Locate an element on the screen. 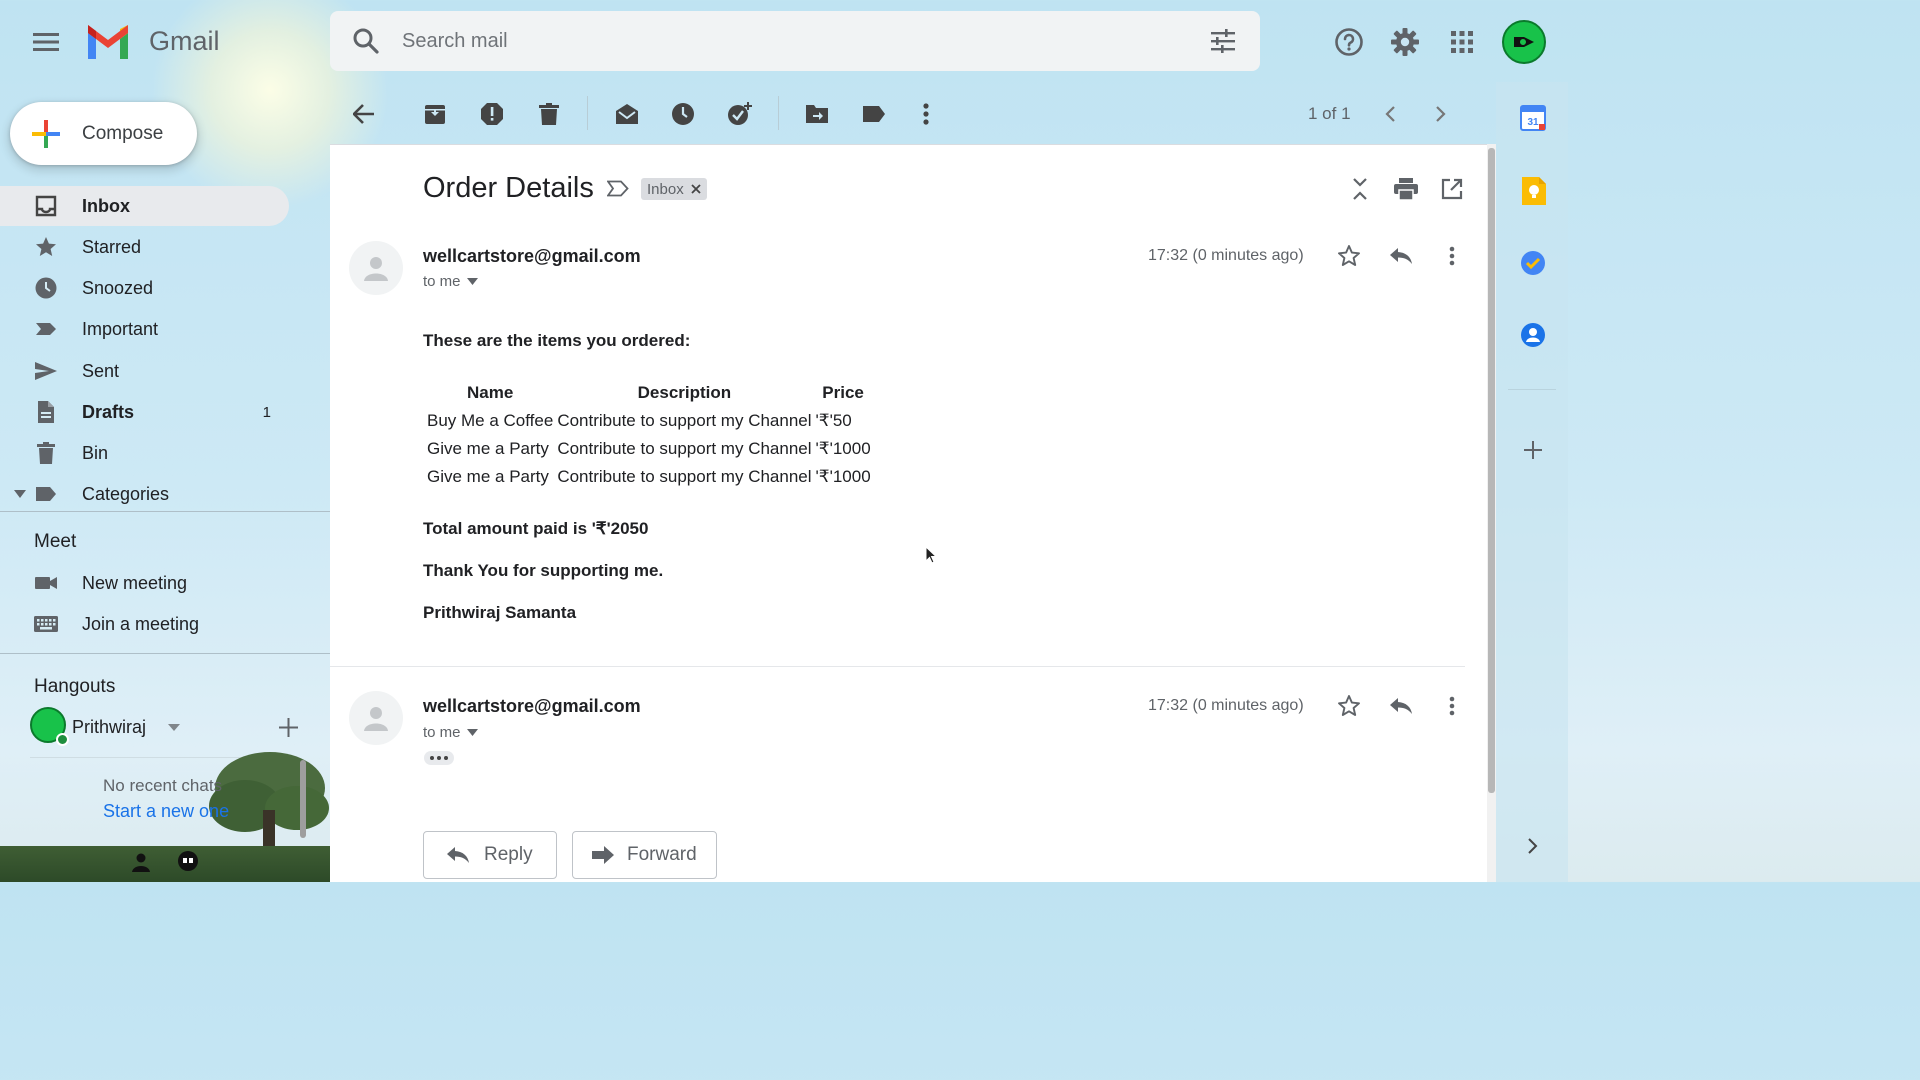  star-outline-icon is located at coordinates (1349, 705).